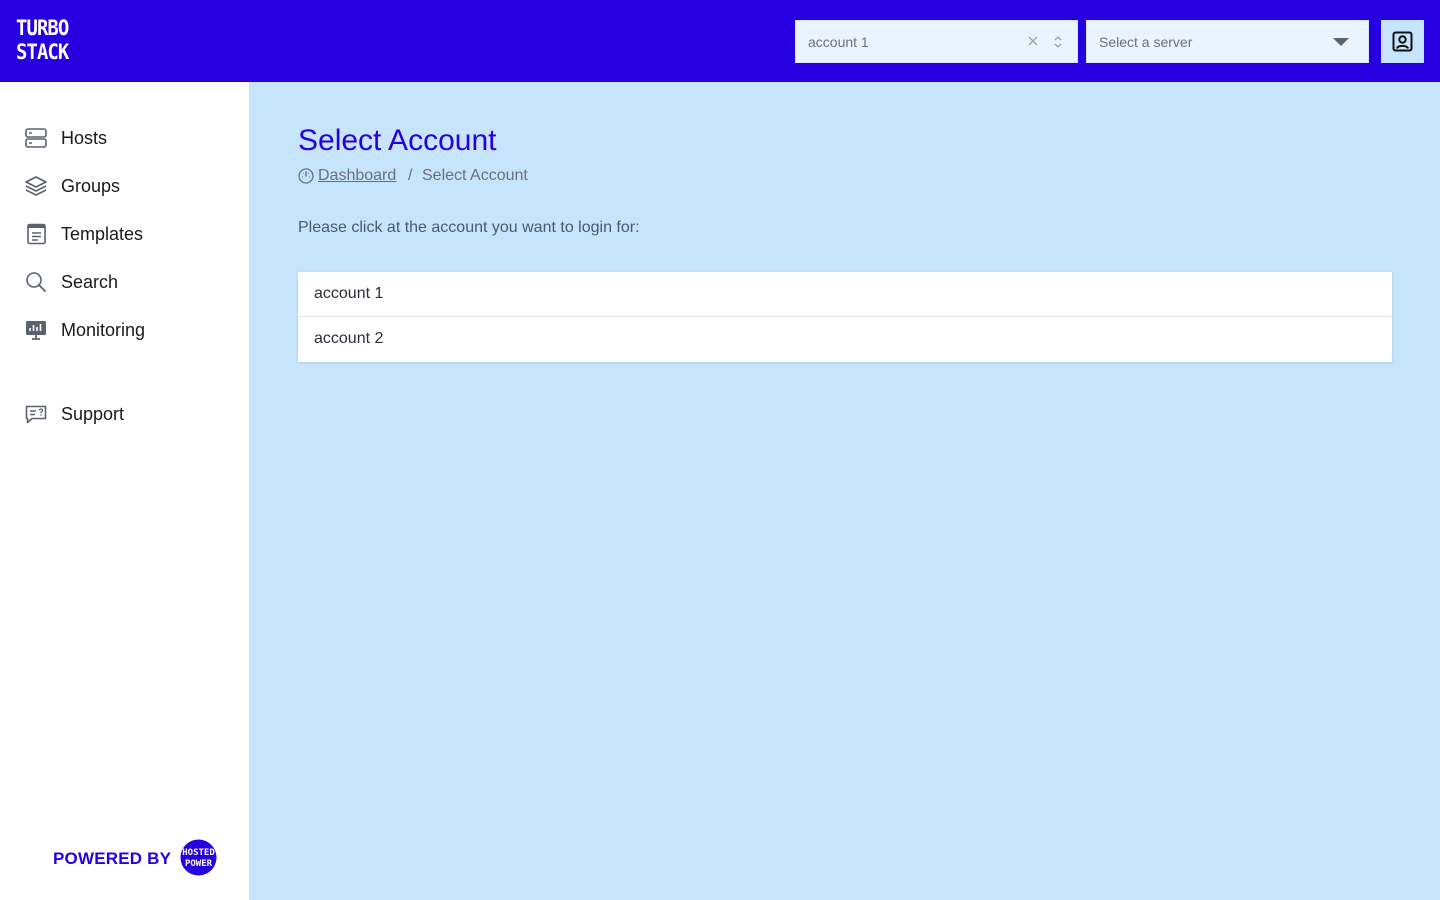 The image size is (1440, 900). What do you see at coordinates (397, 140) in the screenshot?
I see `page-title: Select Account` at bounding box center [397, 140].